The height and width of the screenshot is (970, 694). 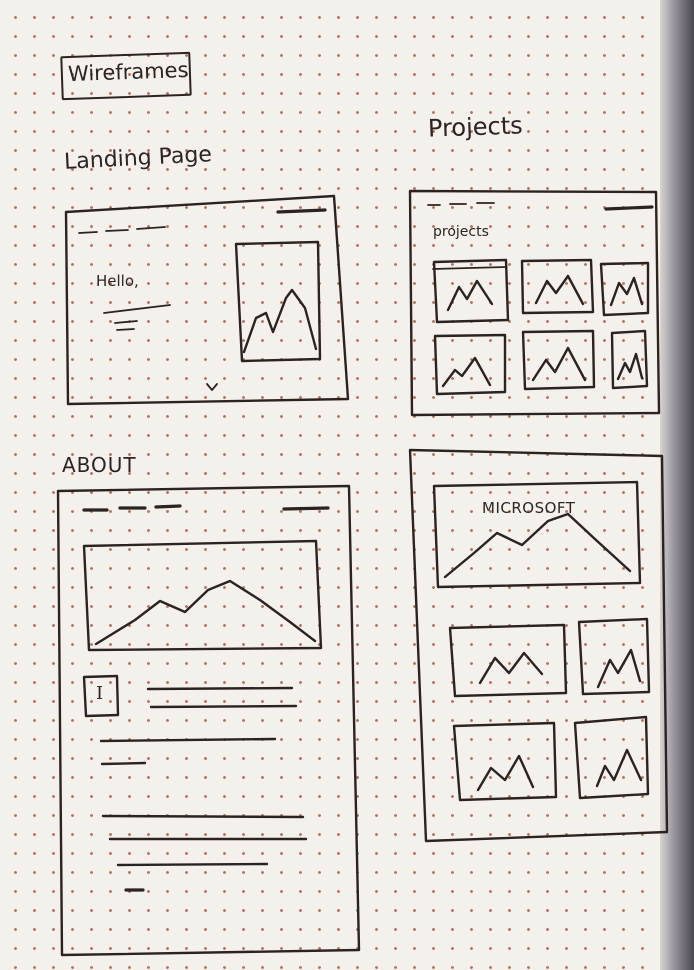 I want to click on project-detail-frame, so click(x=538, y=645).